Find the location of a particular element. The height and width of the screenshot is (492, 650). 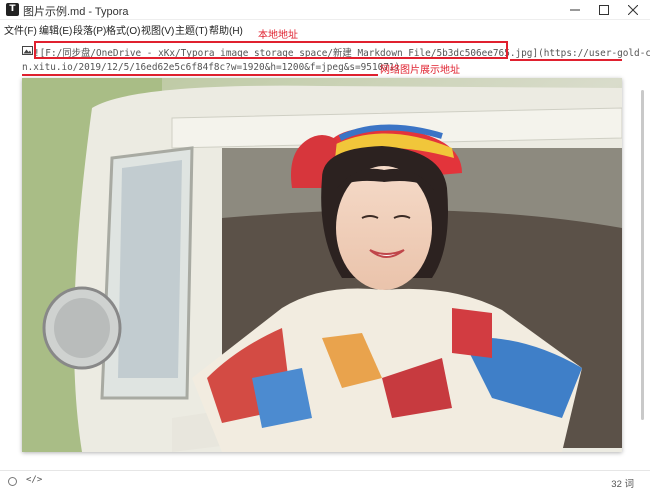

minimize-button is located at coordinates (575, 10).